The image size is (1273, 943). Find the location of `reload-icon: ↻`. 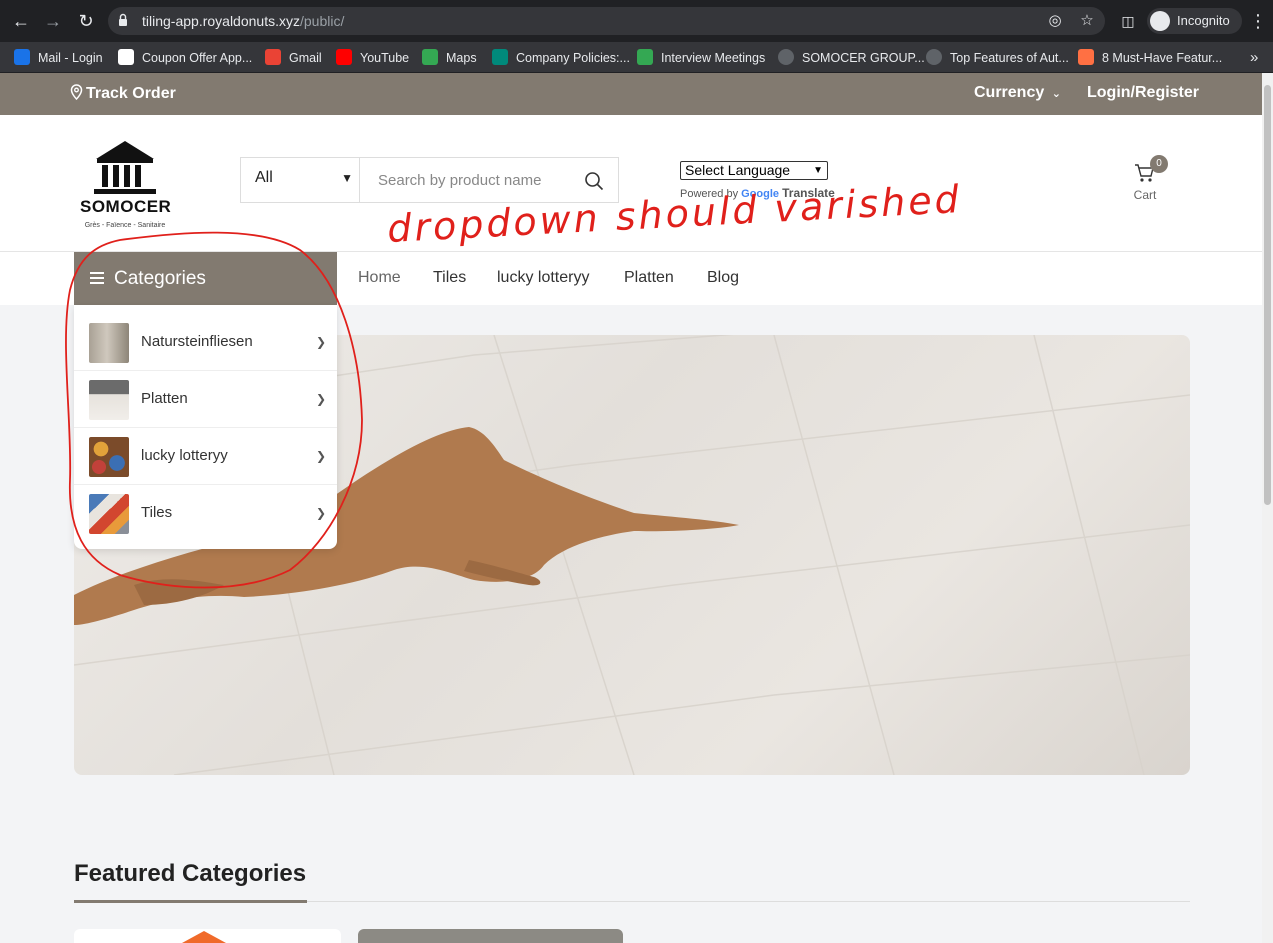

reload-icon: ↻ is located at coordinates (86, 21).